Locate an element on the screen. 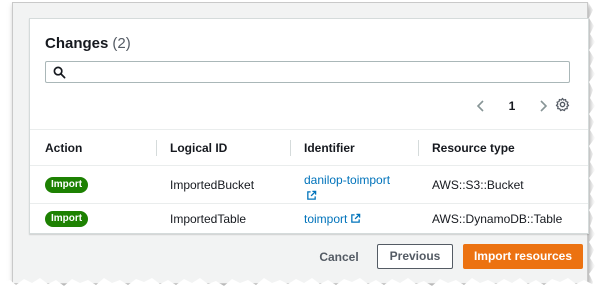 This screenshot has height=294, width=600. panel-count: (2) is located at coordinates (121, 43).